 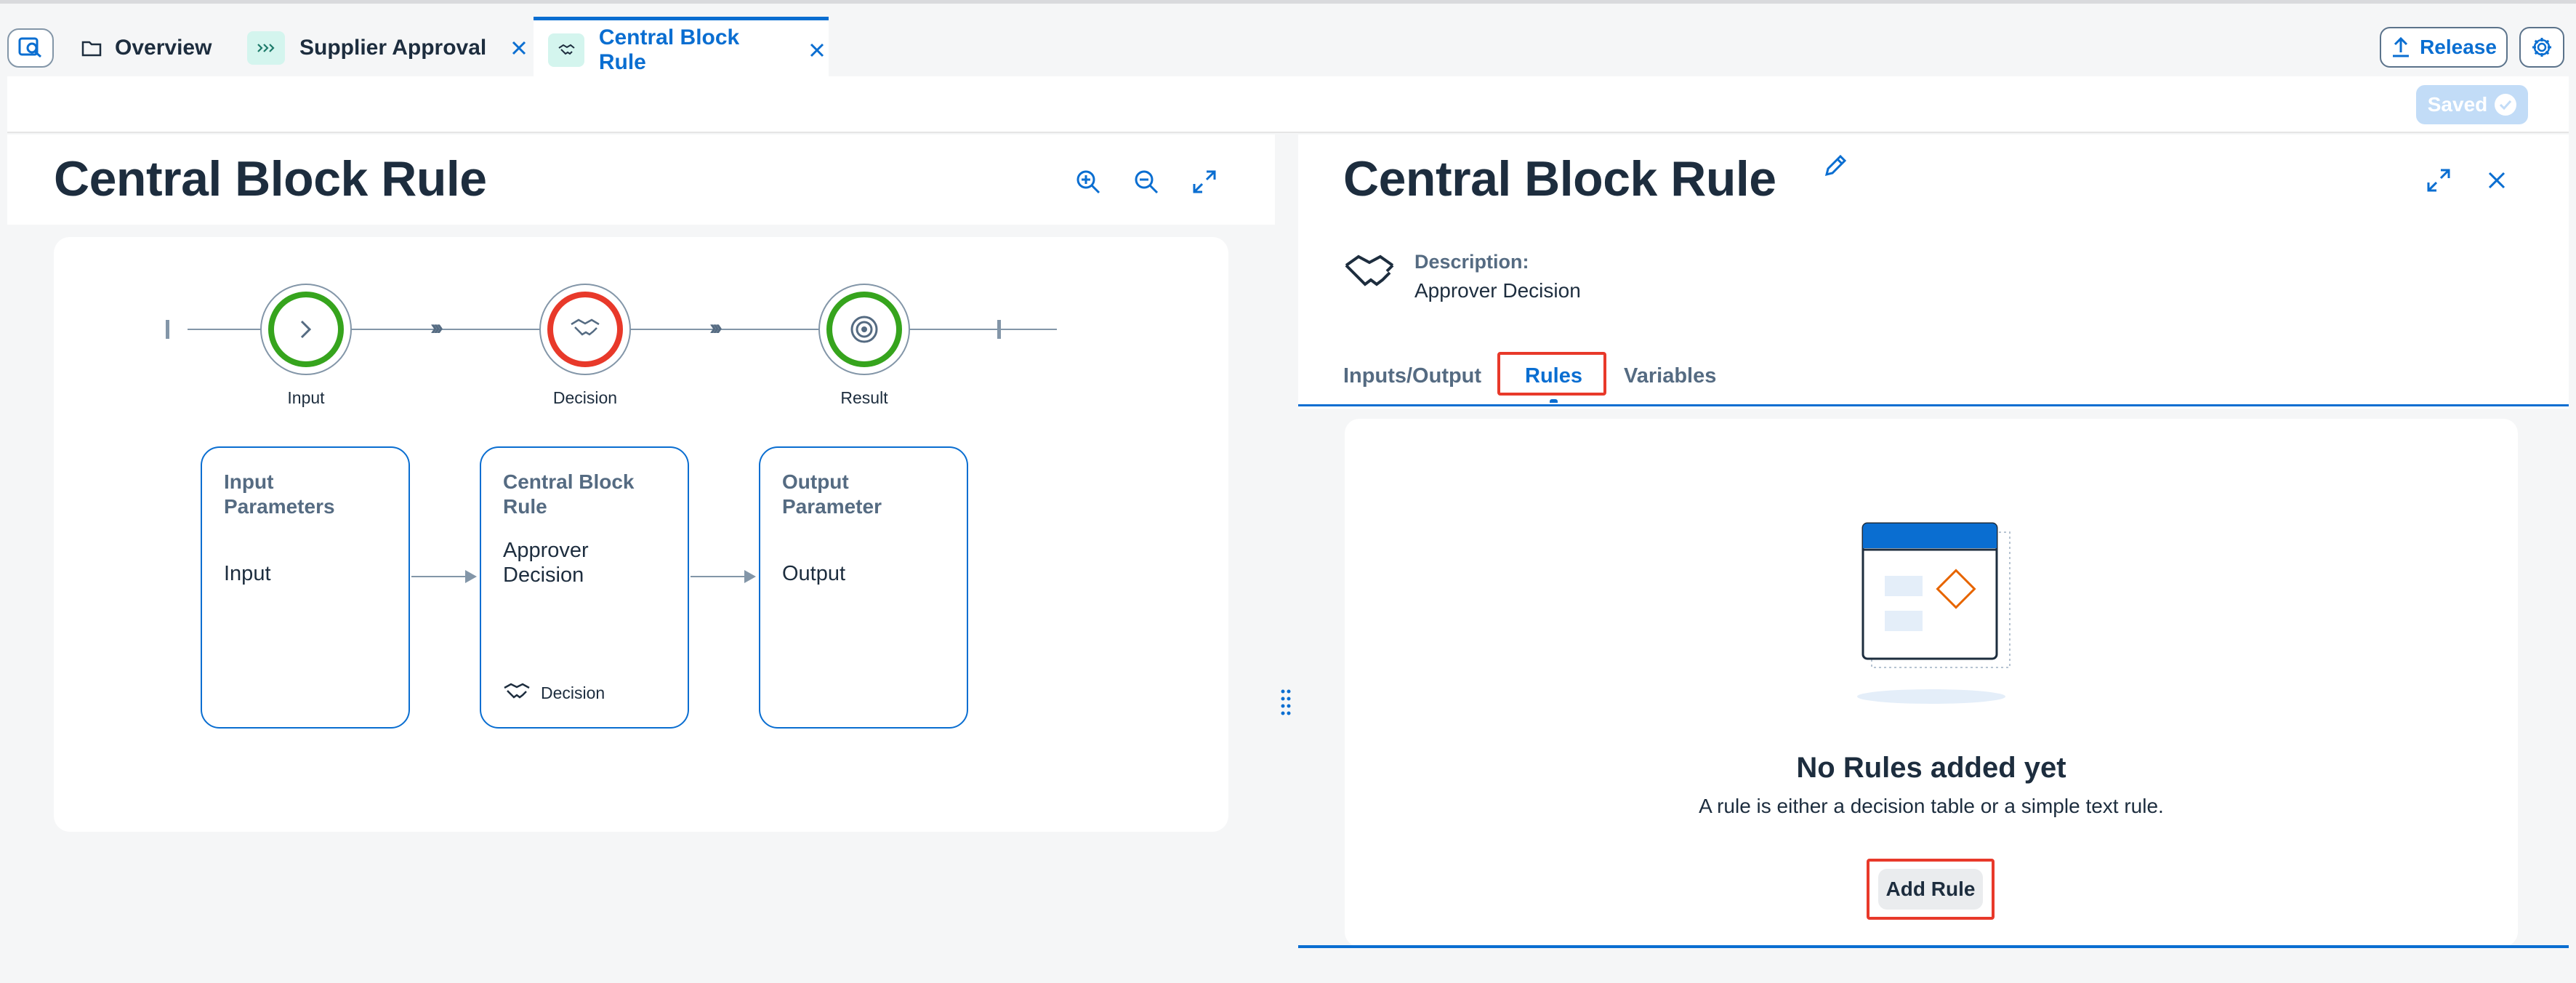 I want to click on close-button, so click(x=2496, y=180).